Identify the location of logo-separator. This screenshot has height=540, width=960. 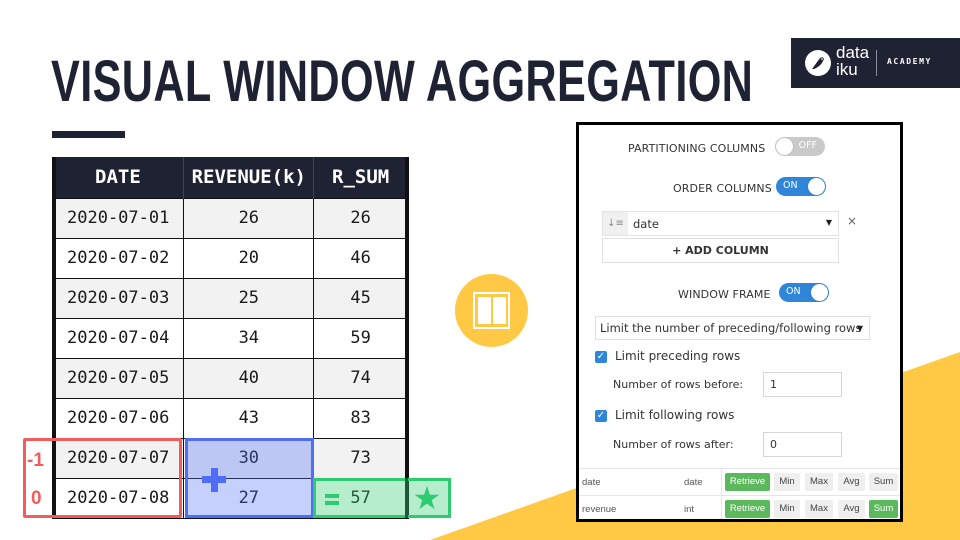
(876, 63).